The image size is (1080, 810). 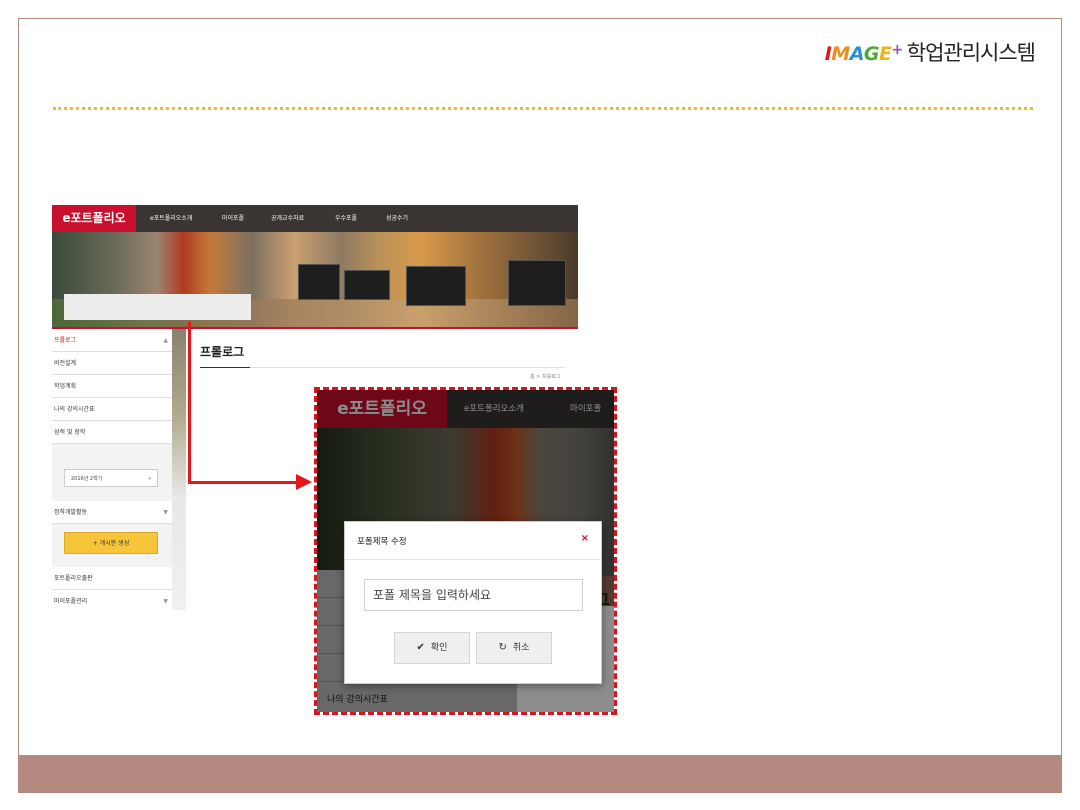 What do you see at coordinates (840, 54) in the screenshot?
I see `logo-letter: M` at bounding box center [840, 54].